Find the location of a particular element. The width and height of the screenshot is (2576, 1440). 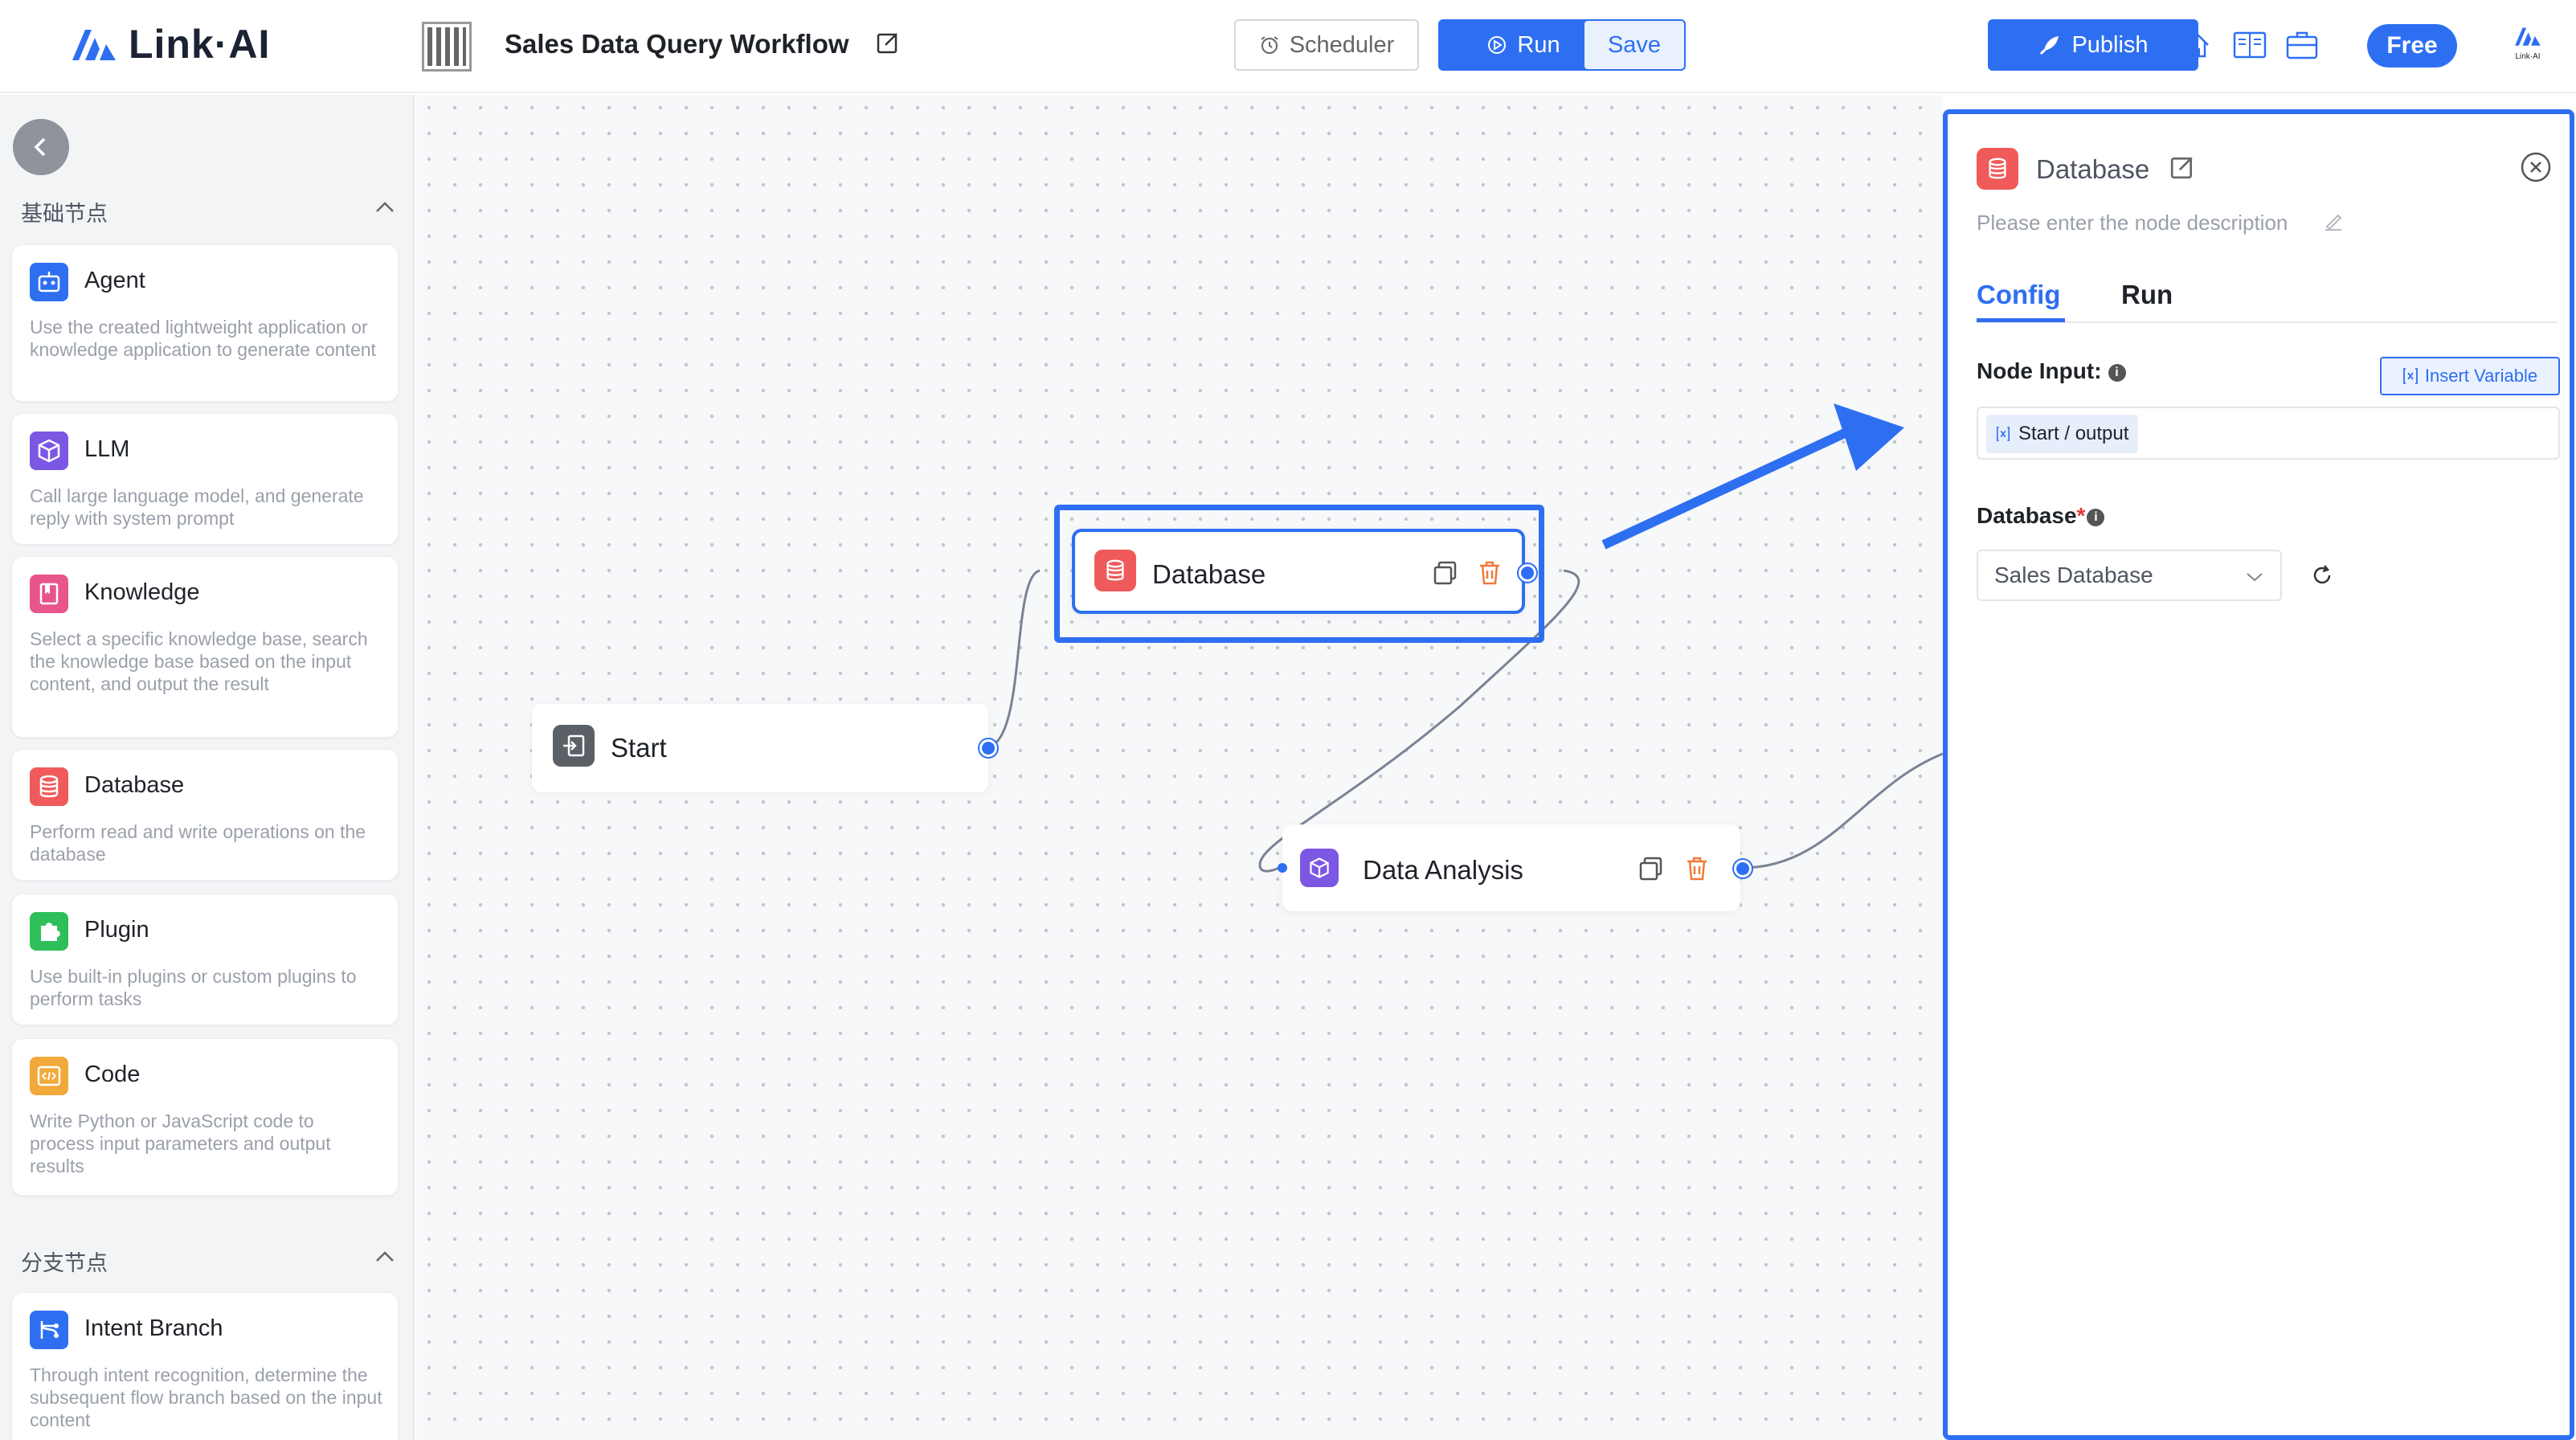

node-input-label: Node Input: i is located at coordinates (2051, 371).